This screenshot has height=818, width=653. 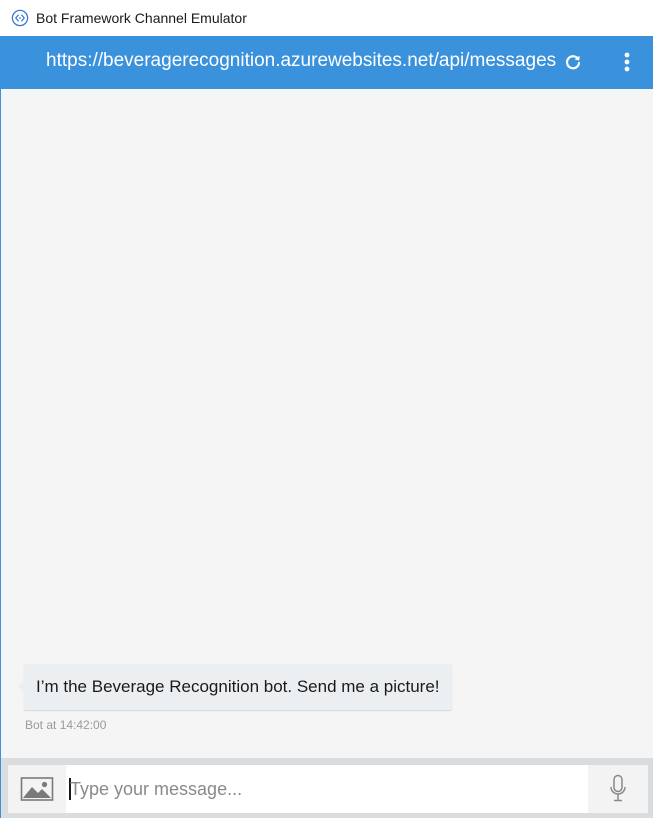 What do you see at coordinates (37, 789) in the screenshot?
I see `image-upload-icon` at bounding box center [37, 789].